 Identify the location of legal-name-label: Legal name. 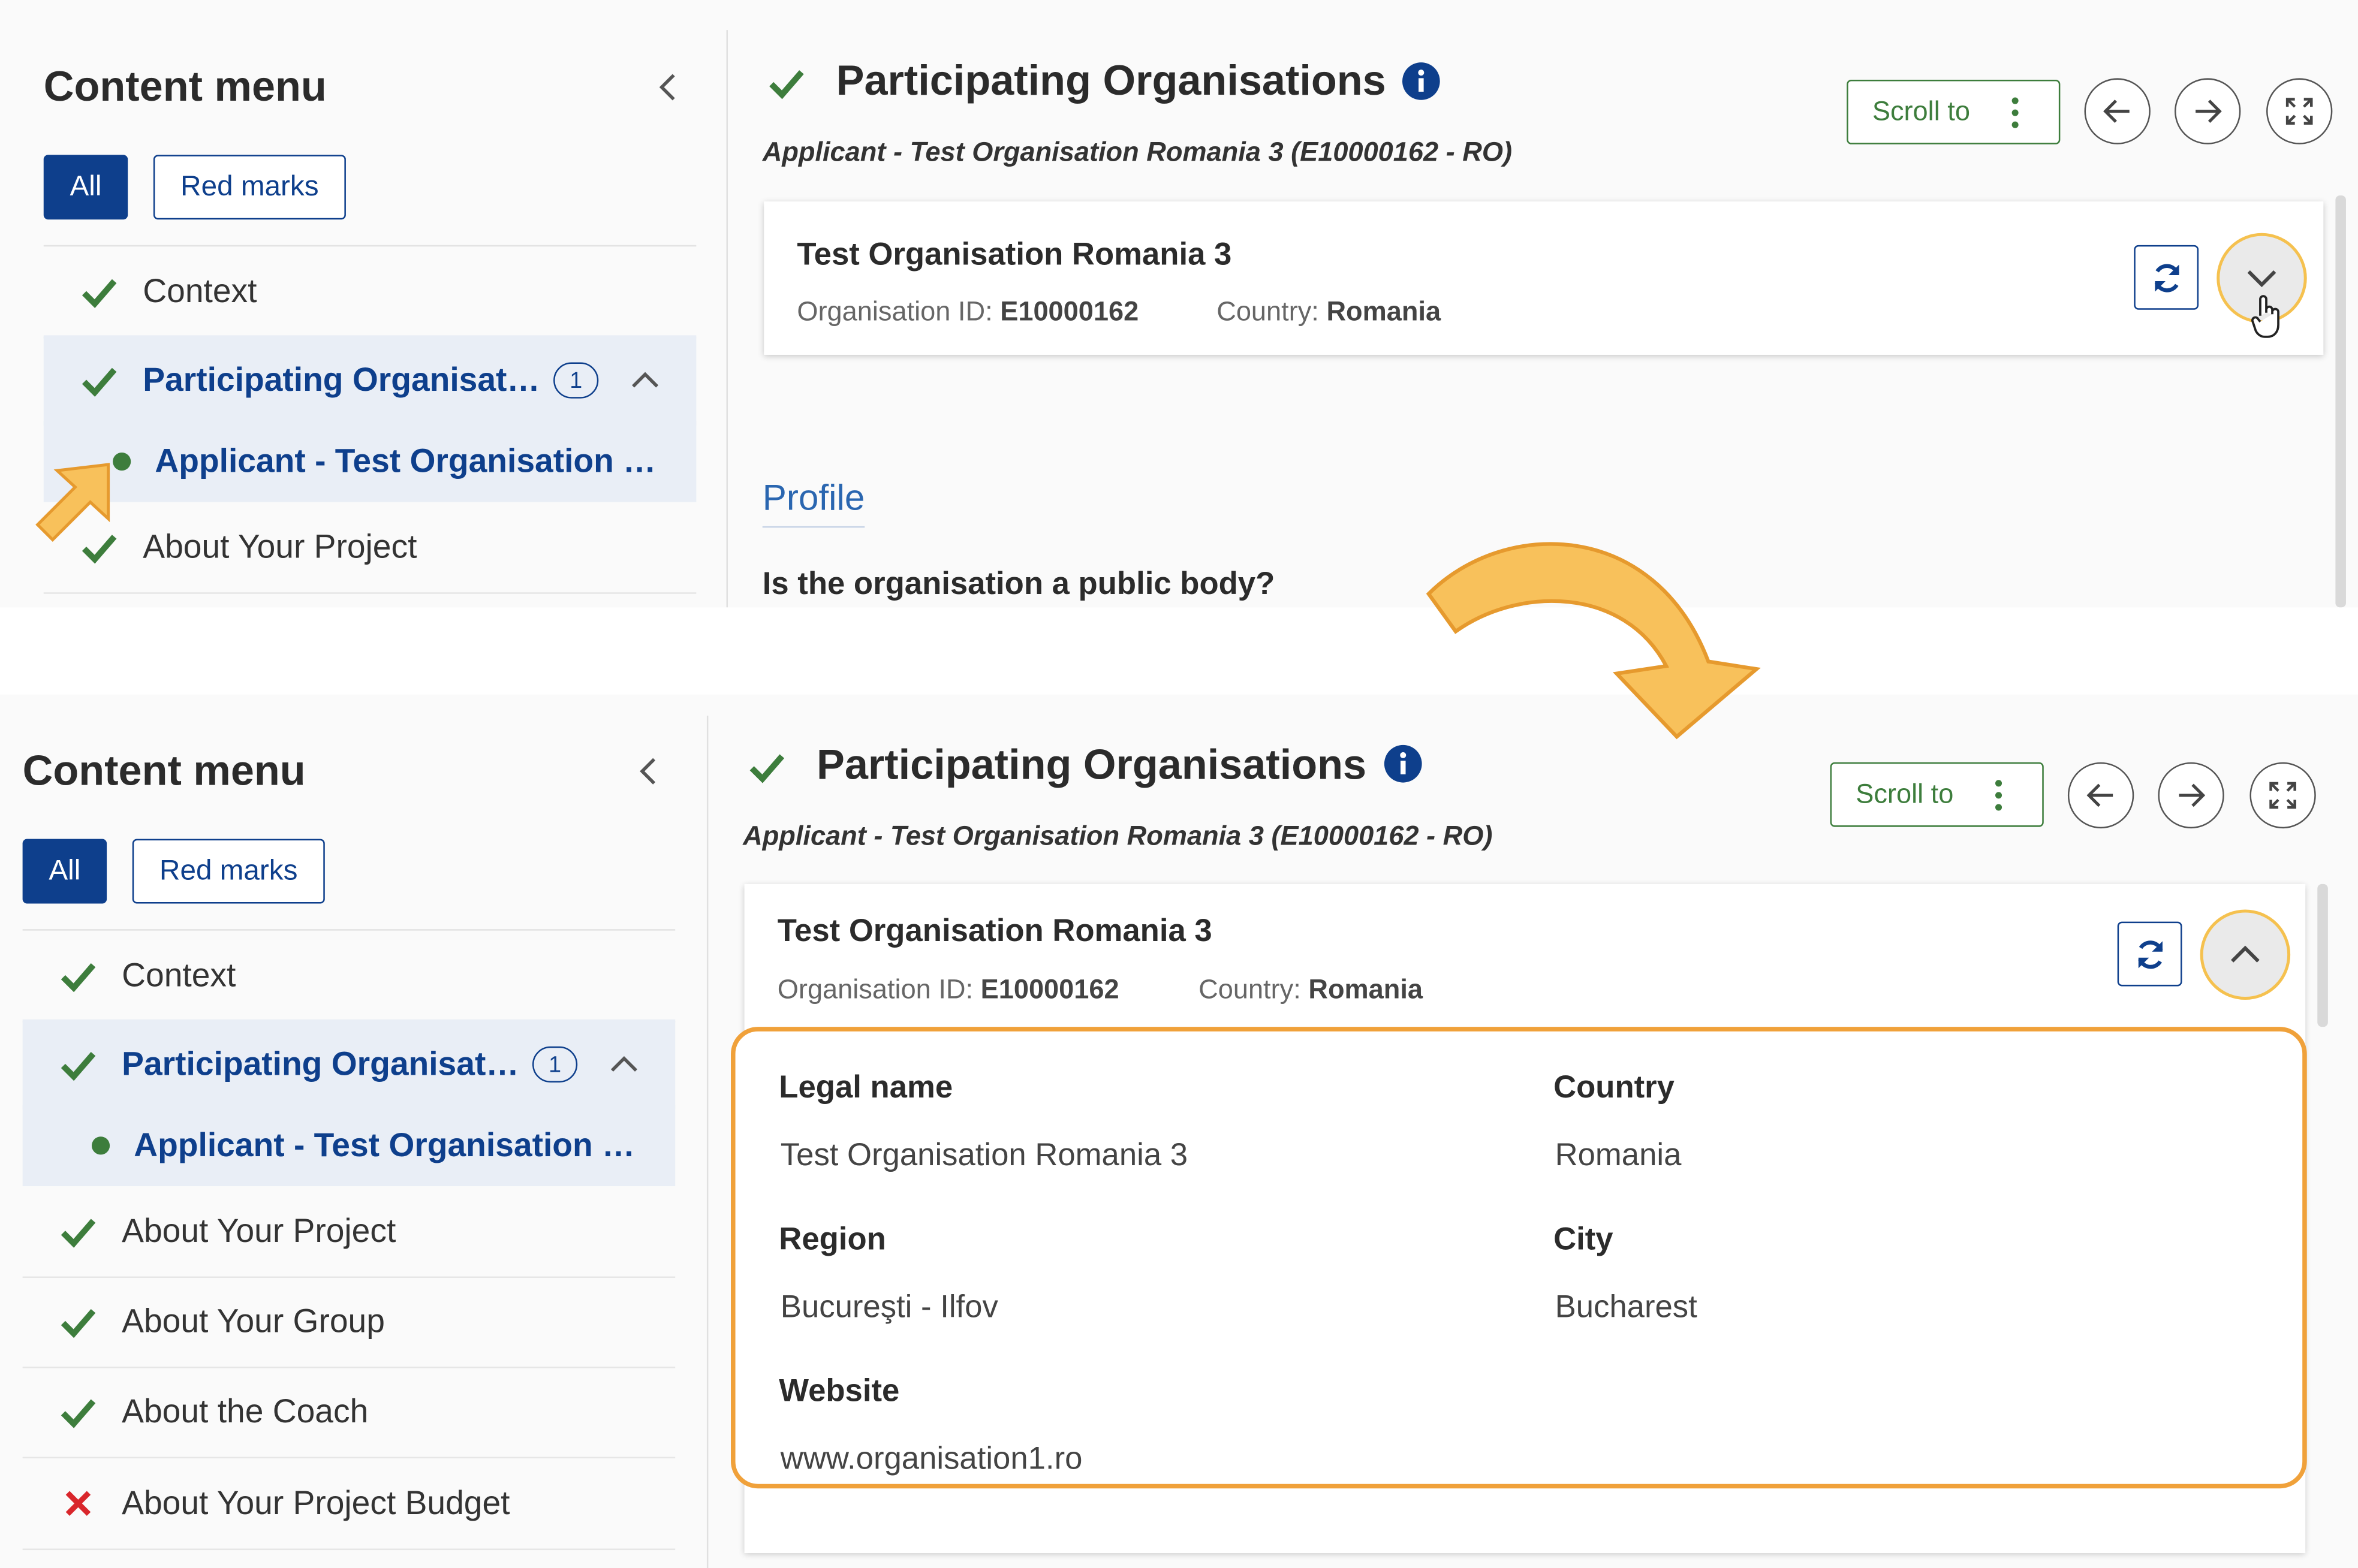
(866, 1087).